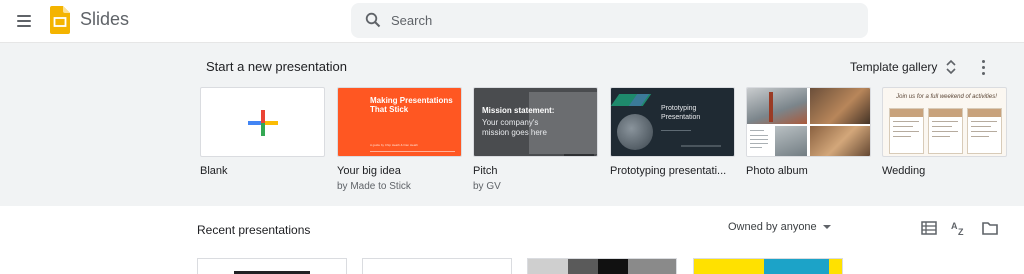 Image resolution: width=1024 pixels, height=274 pixels. Describe the element at coordinates (951, 67) in the screenshot. I see `unfold-icon` at that location.